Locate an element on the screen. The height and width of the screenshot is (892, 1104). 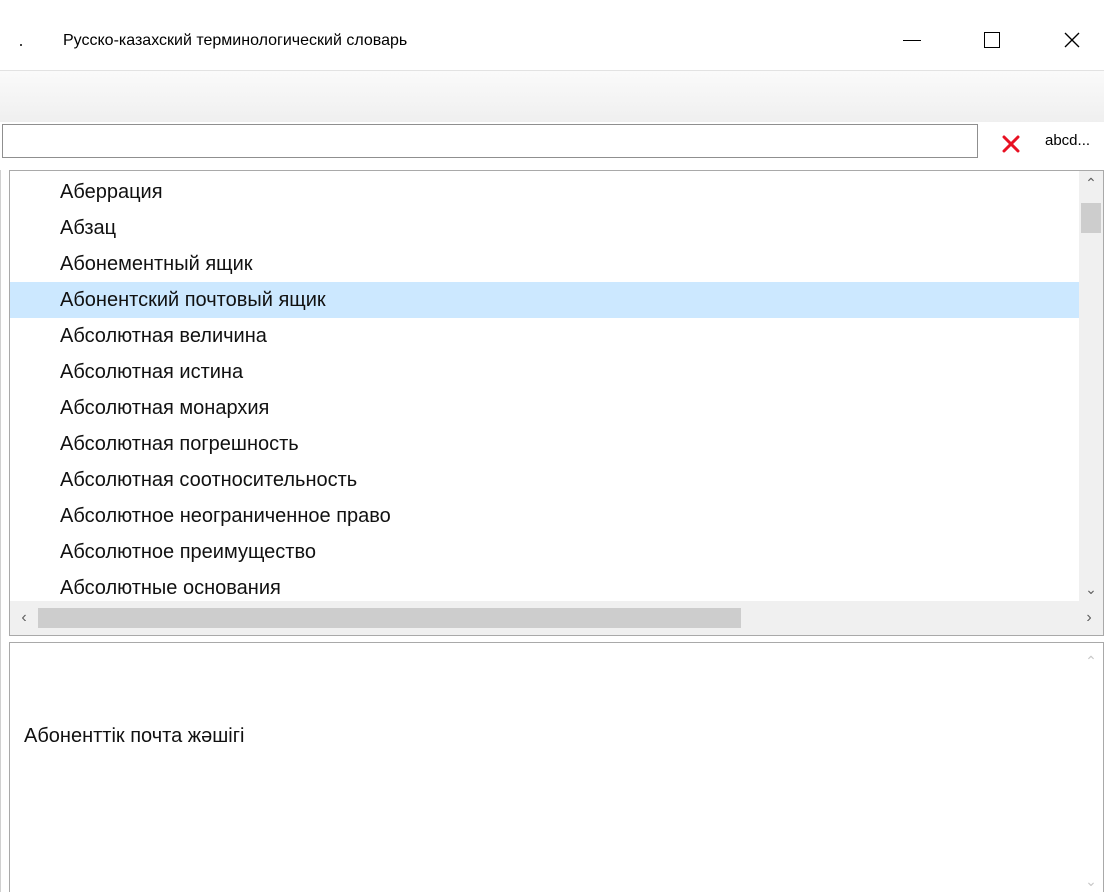
close-icon is located at coordinates (1072, 40).